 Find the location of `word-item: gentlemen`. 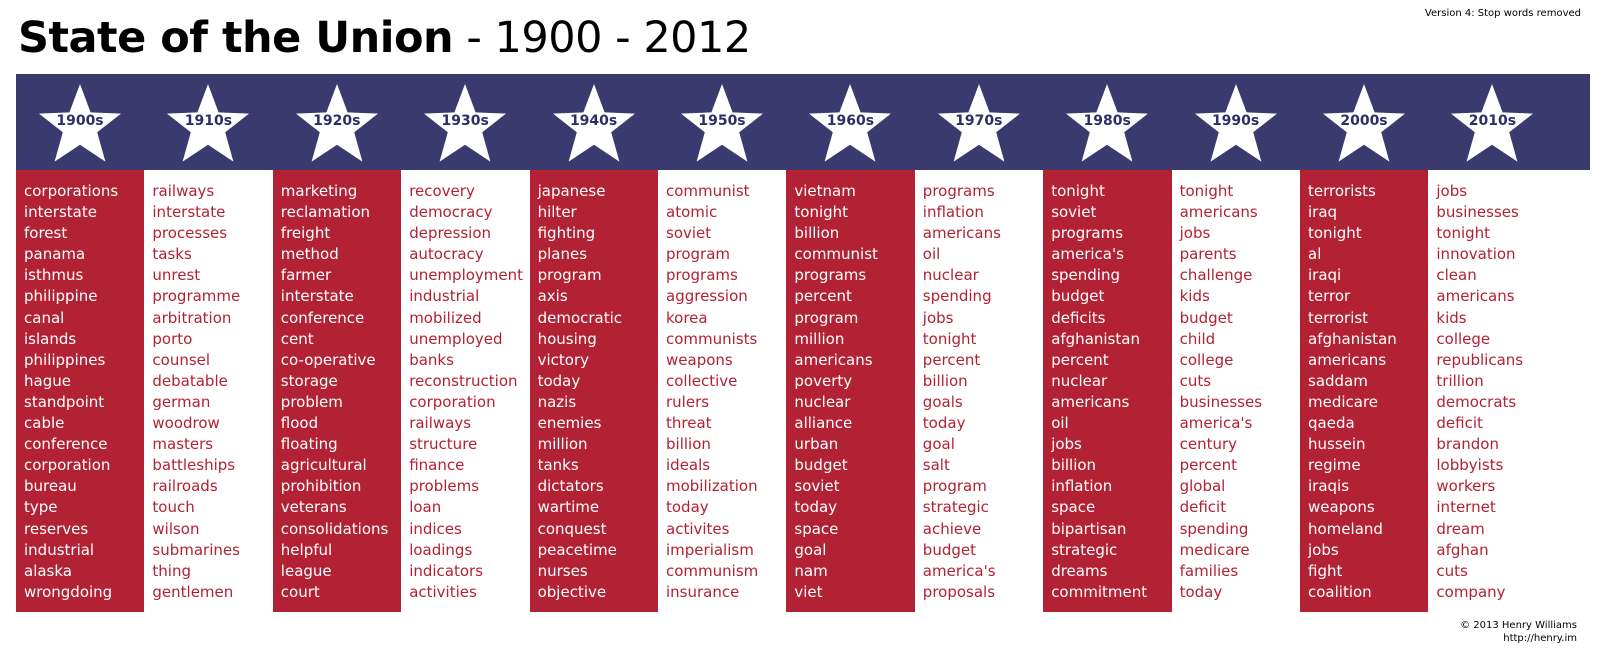

word-item: gentlemen is located at coordinates (193, 591).